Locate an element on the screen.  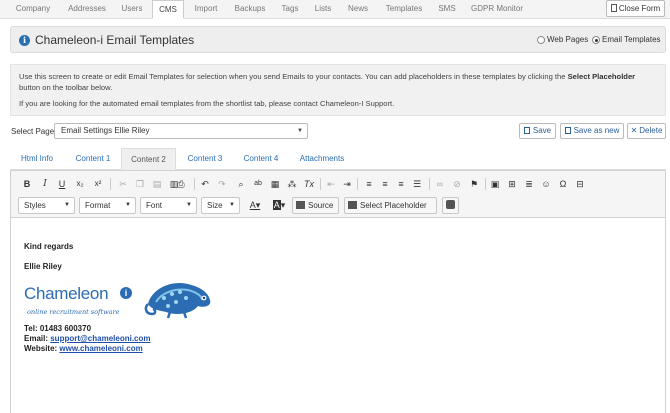
copy-icon: ❐ is located at coordinates (140, 184).